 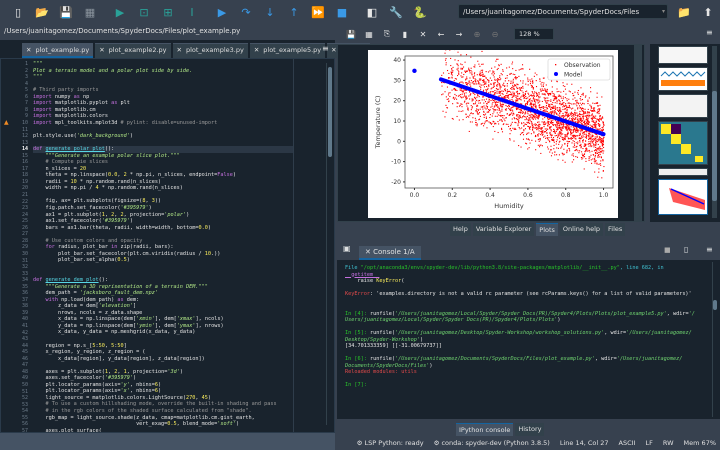 What do you see at coordinates (495, 34) in the screenshot?
I see `zoom-out-icon: ⊖` at bounding box center [495, 34].